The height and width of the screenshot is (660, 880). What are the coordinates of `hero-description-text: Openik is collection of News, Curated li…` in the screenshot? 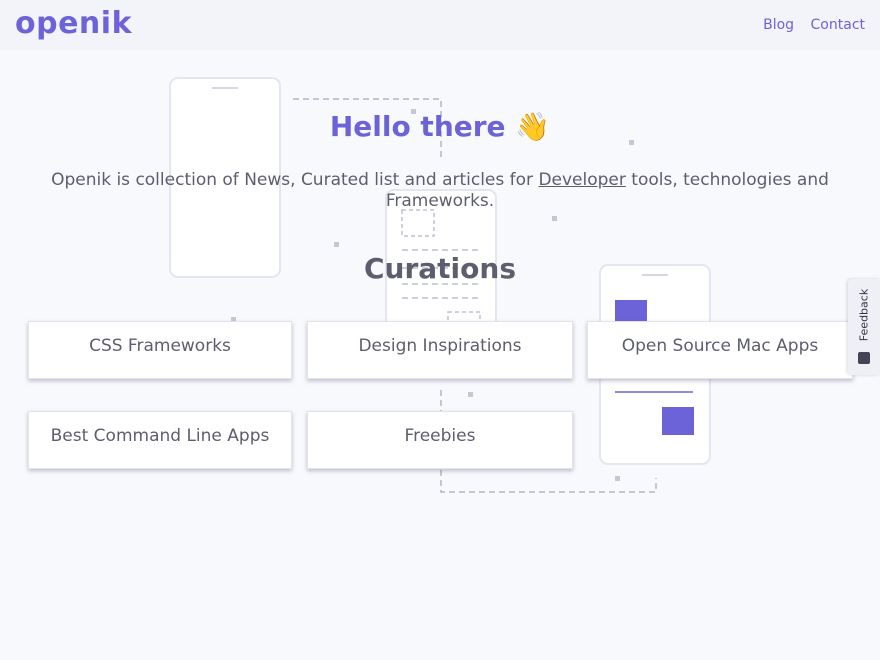 It's located at (295, 180).